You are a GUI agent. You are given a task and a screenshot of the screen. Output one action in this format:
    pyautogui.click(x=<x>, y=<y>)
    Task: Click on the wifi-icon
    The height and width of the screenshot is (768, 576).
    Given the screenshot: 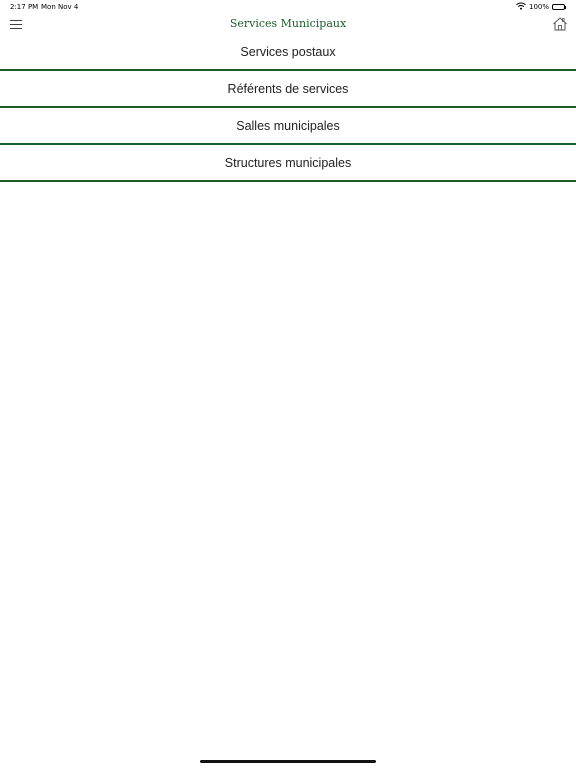 What is the action you would take?
    pyautogui.click(x=521, y=7)
    